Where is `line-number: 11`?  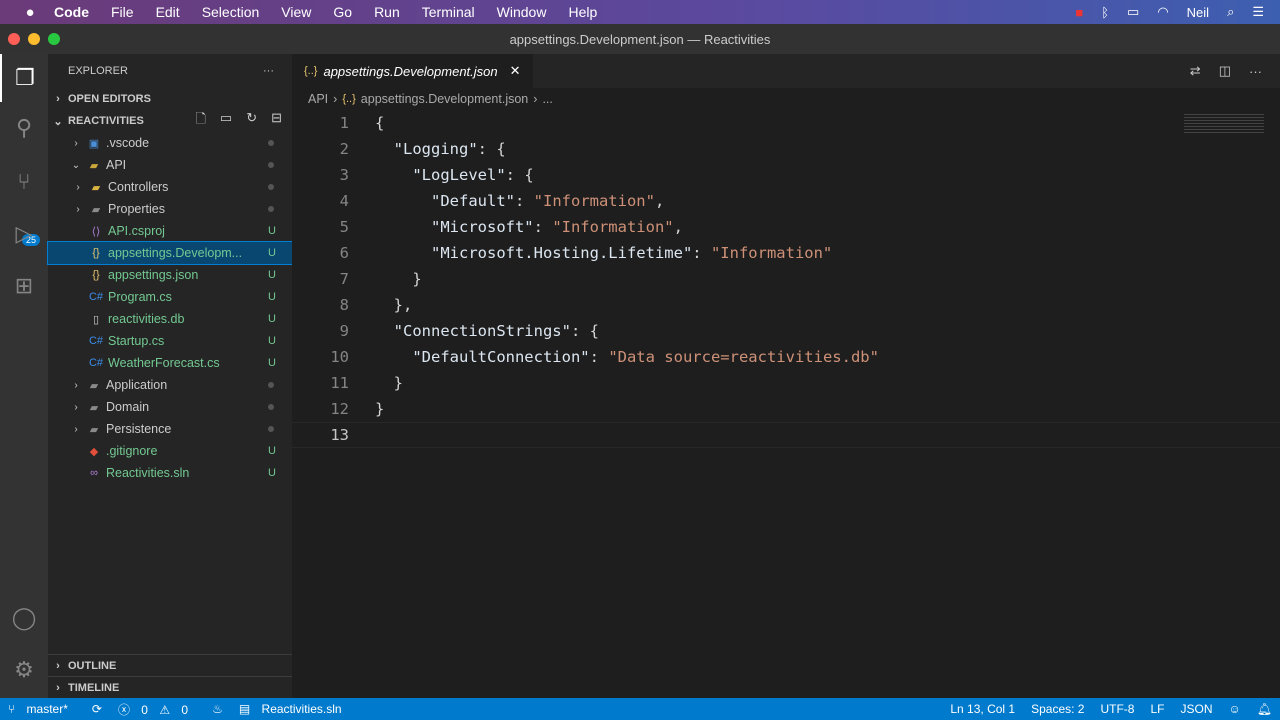
line-number: 11 is located at coordinates (339, 383).